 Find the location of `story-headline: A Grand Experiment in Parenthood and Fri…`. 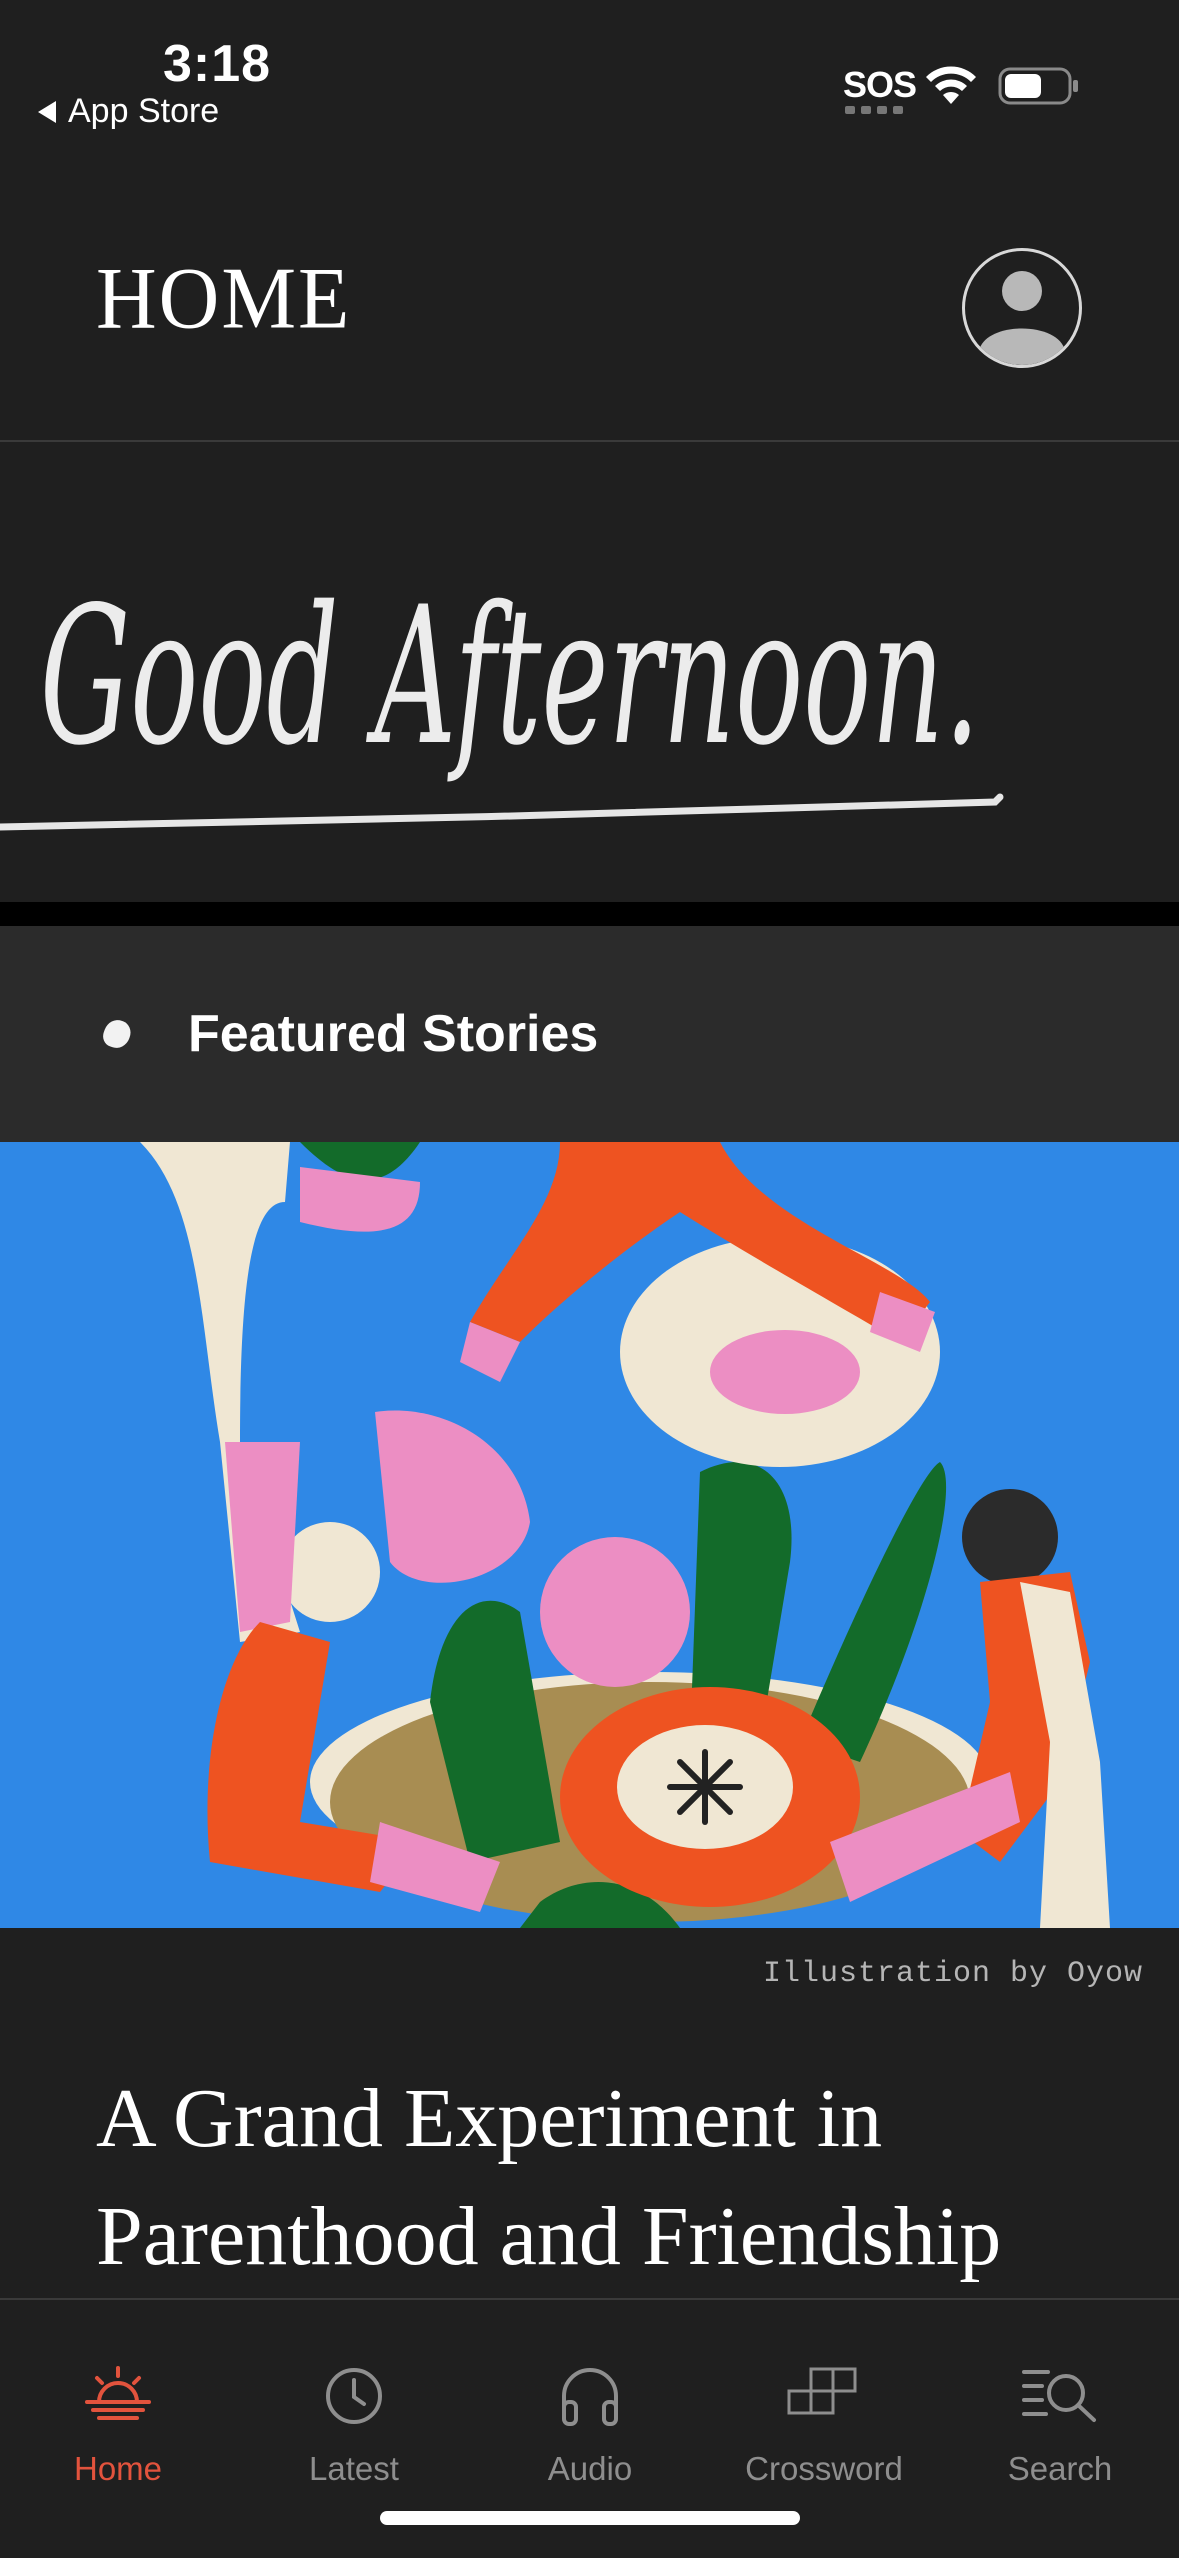

story-headline: A Grand Experiment in Parenthood and Fri… is located at coordinates (616, 2178).